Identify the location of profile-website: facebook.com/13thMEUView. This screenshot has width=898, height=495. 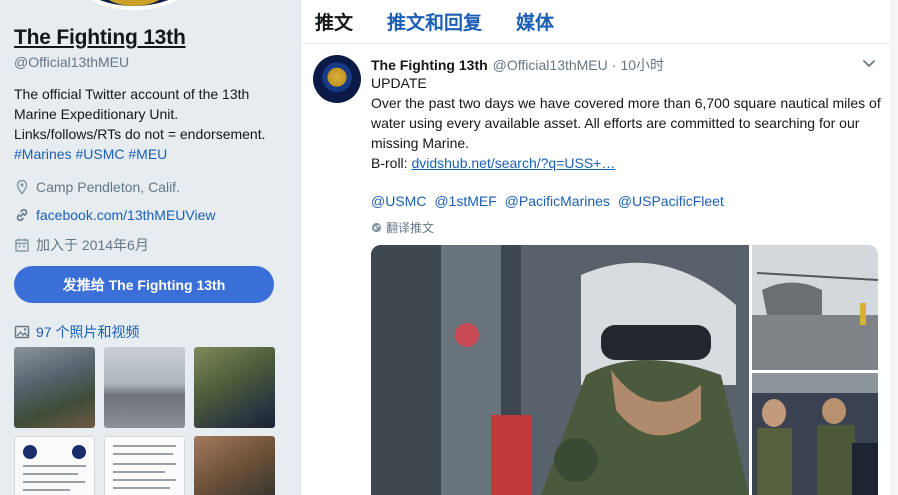
(115, 215).